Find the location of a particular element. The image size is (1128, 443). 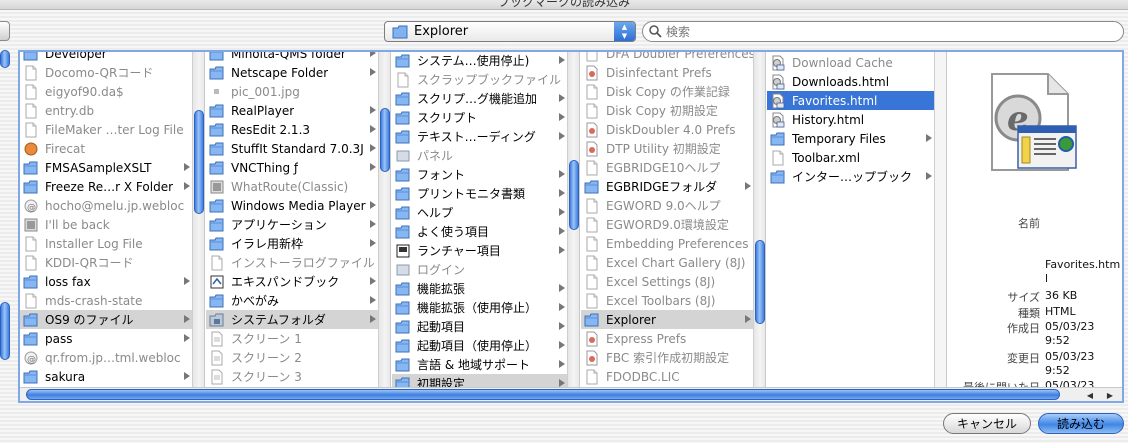

list-item: Freeze Re…r X Folder is located at coordinates (106, 186).